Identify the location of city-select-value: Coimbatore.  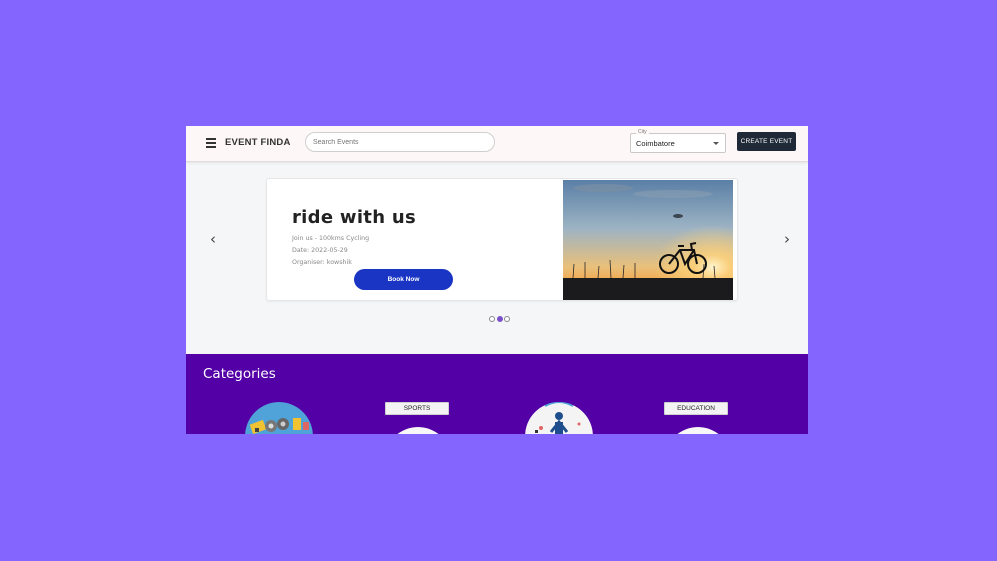
(655, 143).